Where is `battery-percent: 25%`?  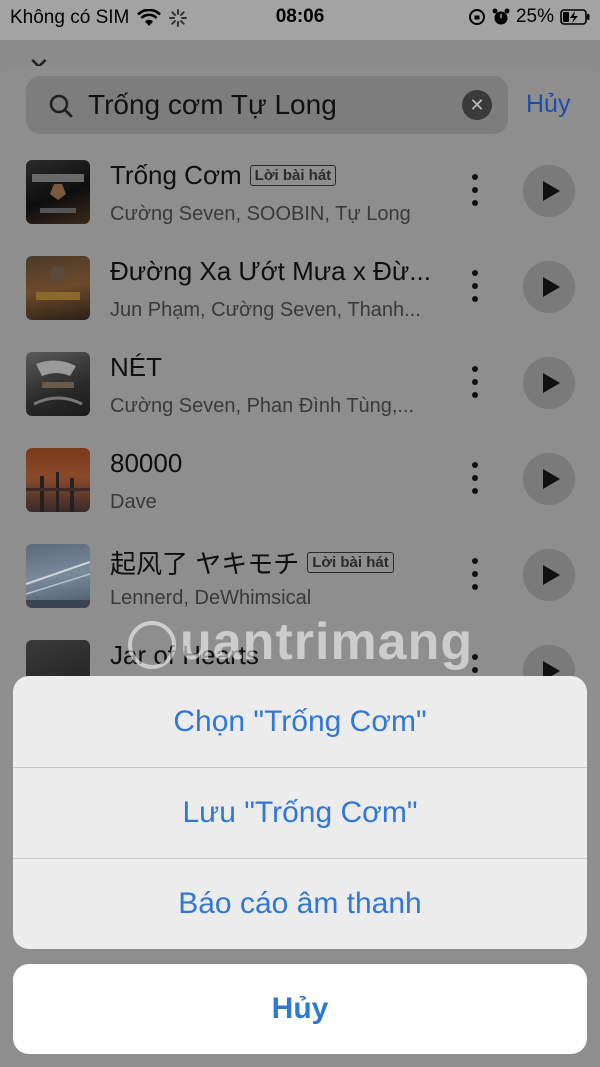
battery-percent: 25% is located at coordinates (534, 16).